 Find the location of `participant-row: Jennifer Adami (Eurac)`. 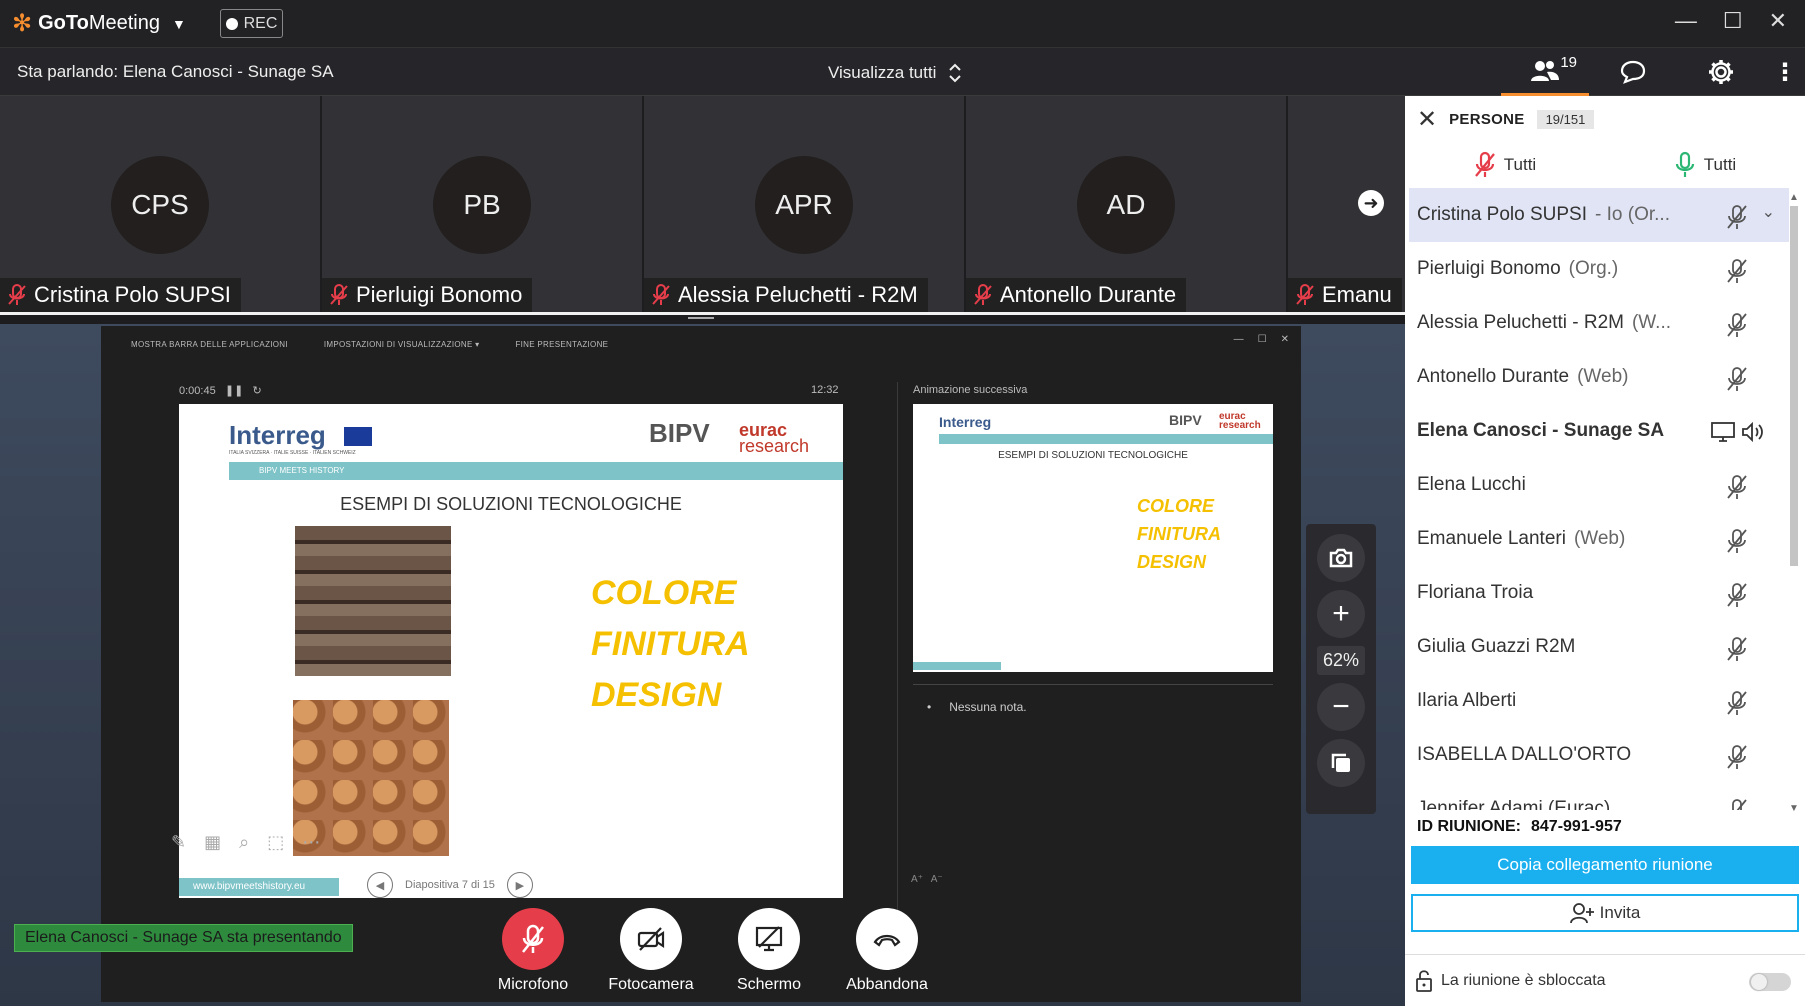

participant-row: Jennifer Adami (Eurac) is located at coordinates (1599, 796).